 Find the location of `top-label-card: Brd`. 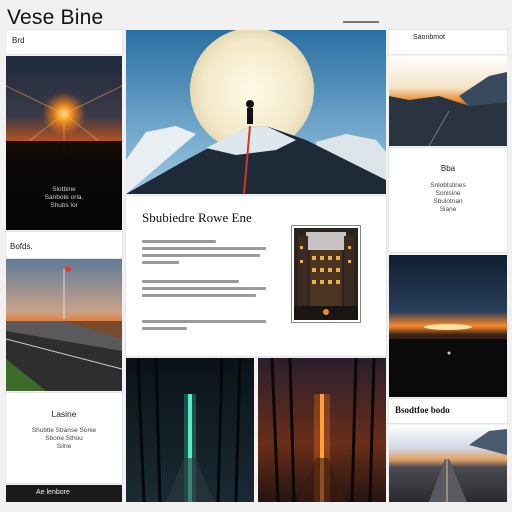

top-label-card: Brd is located at coordinates (64, 42).